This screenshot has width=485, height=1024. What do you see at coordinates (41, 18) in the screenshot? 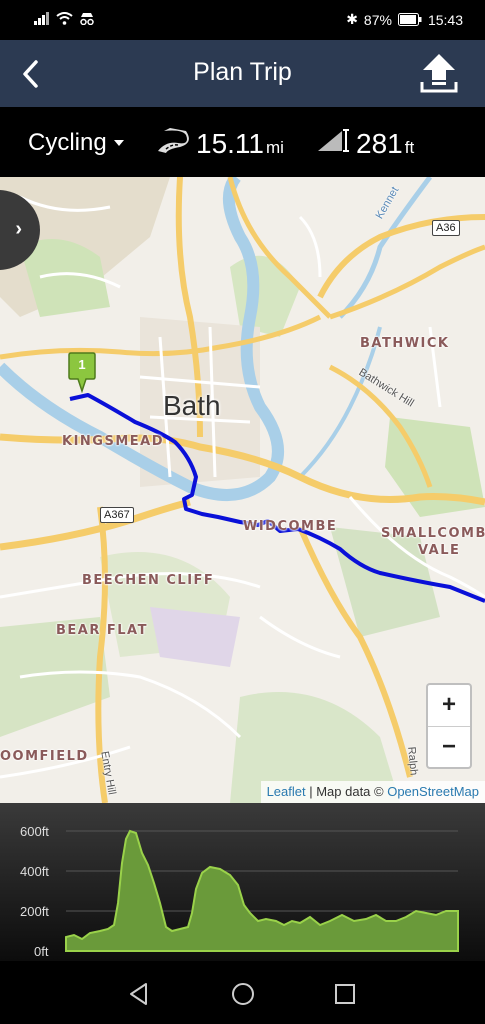
I see `signal-icon` at bounding box center [41, 18].